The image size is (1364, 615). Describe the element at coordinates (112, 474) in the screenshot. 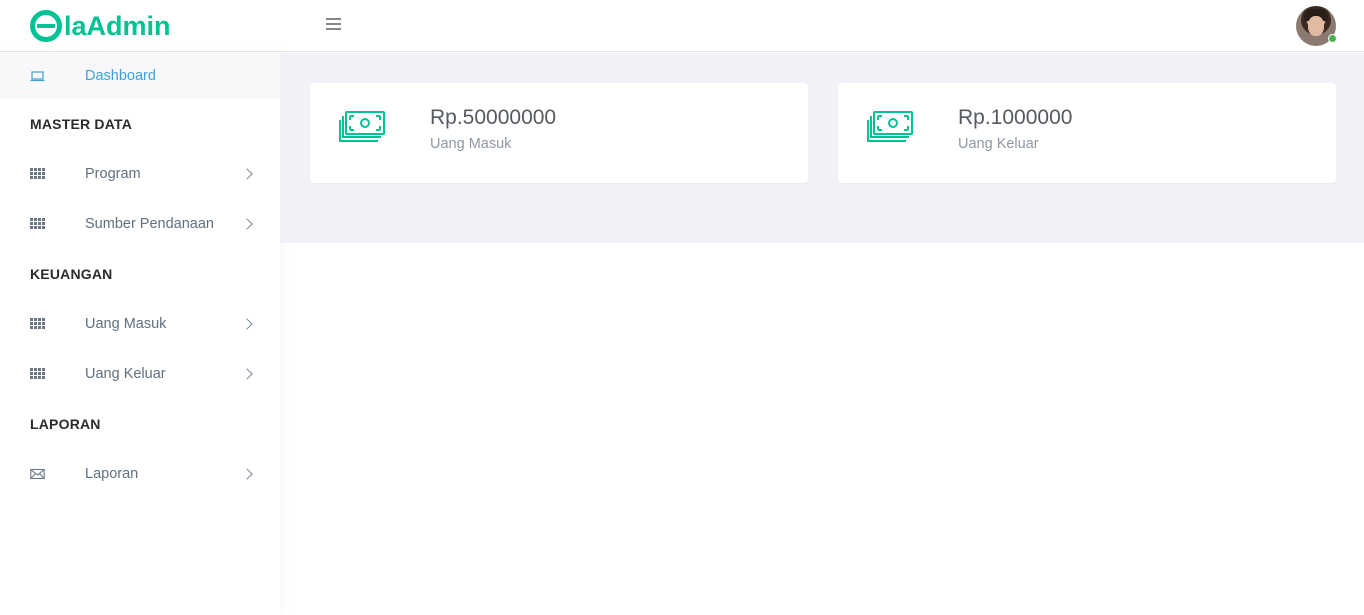

I see `sidebar-item-label: Laporan` at that location.